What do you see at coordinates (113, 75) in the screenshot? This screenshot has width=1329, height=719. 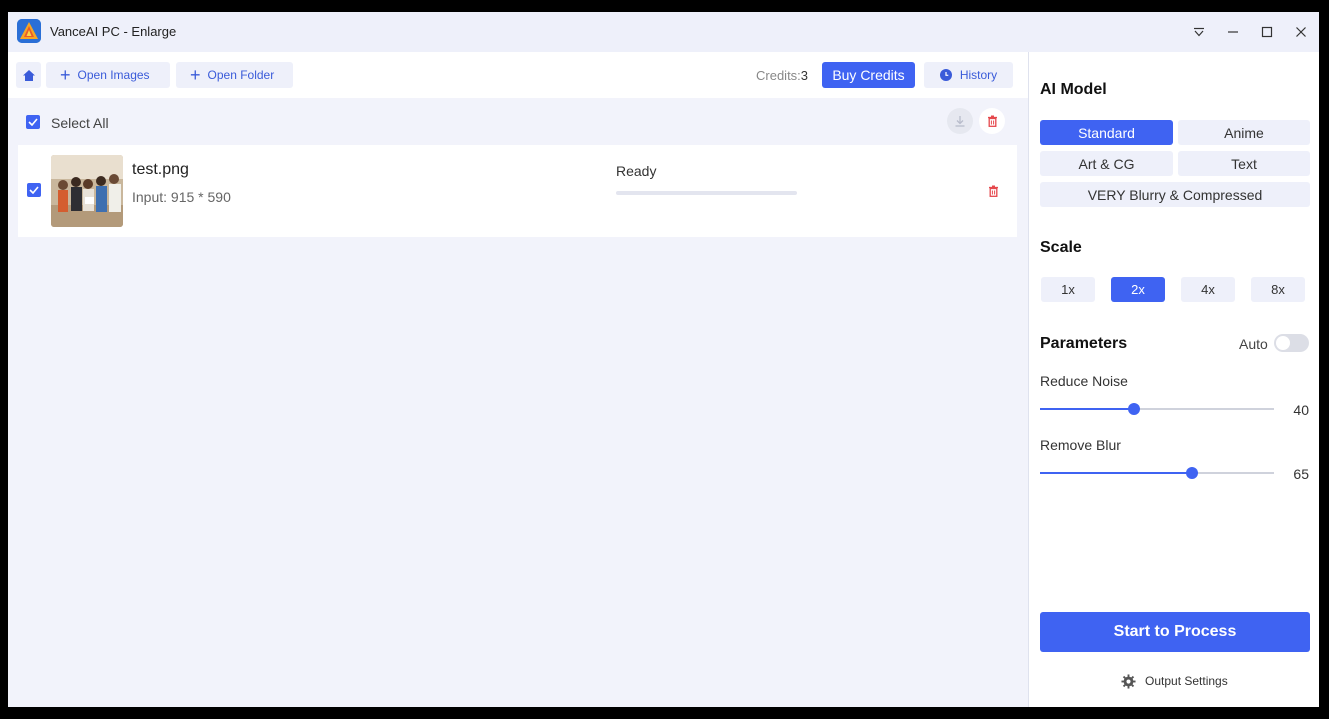 I see `open-images-label: Open Images` at bounding box center [113, 75].